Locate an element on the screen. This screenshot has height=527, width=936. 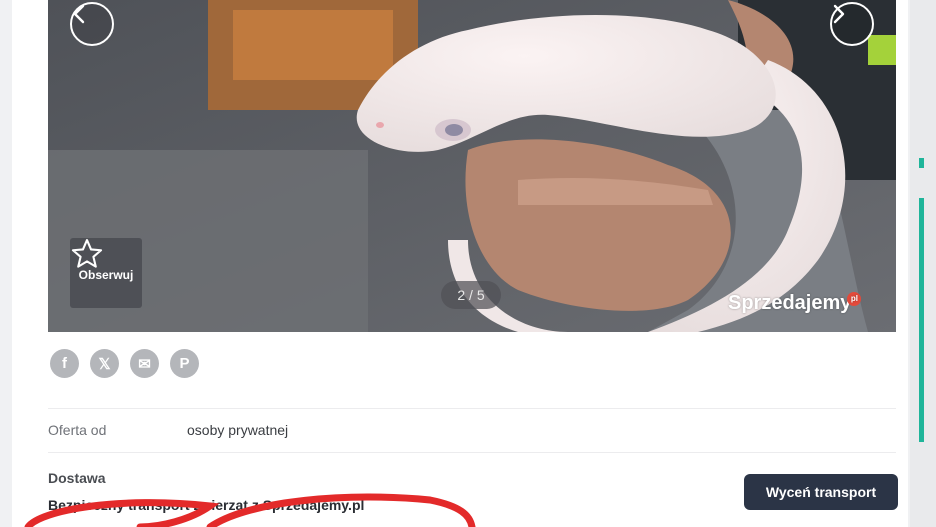
x-icon: 𝕏 is located at coordinates (104, 364).